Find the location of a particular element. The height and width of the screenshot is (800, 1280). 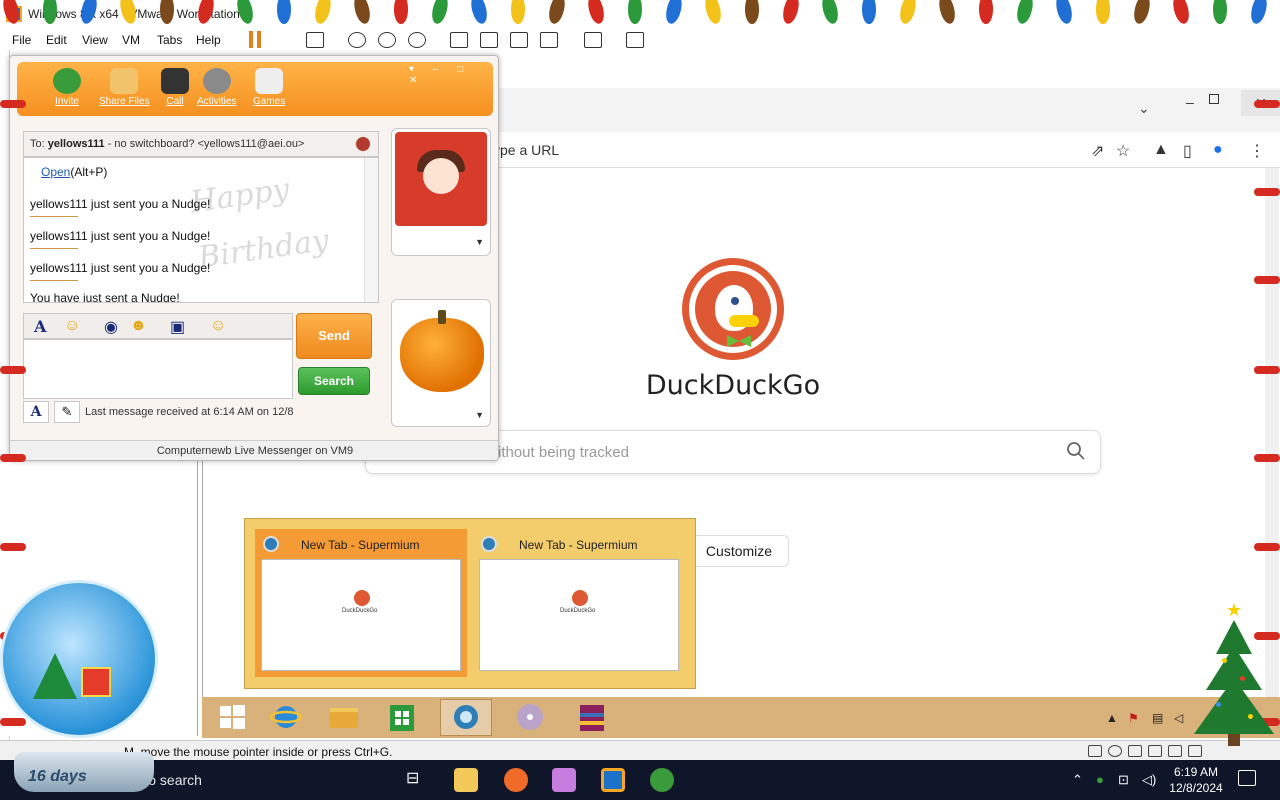

thumbnail-window-1: New Tab - Supermium DuckDuckGo is located at coordinates (361, 603).